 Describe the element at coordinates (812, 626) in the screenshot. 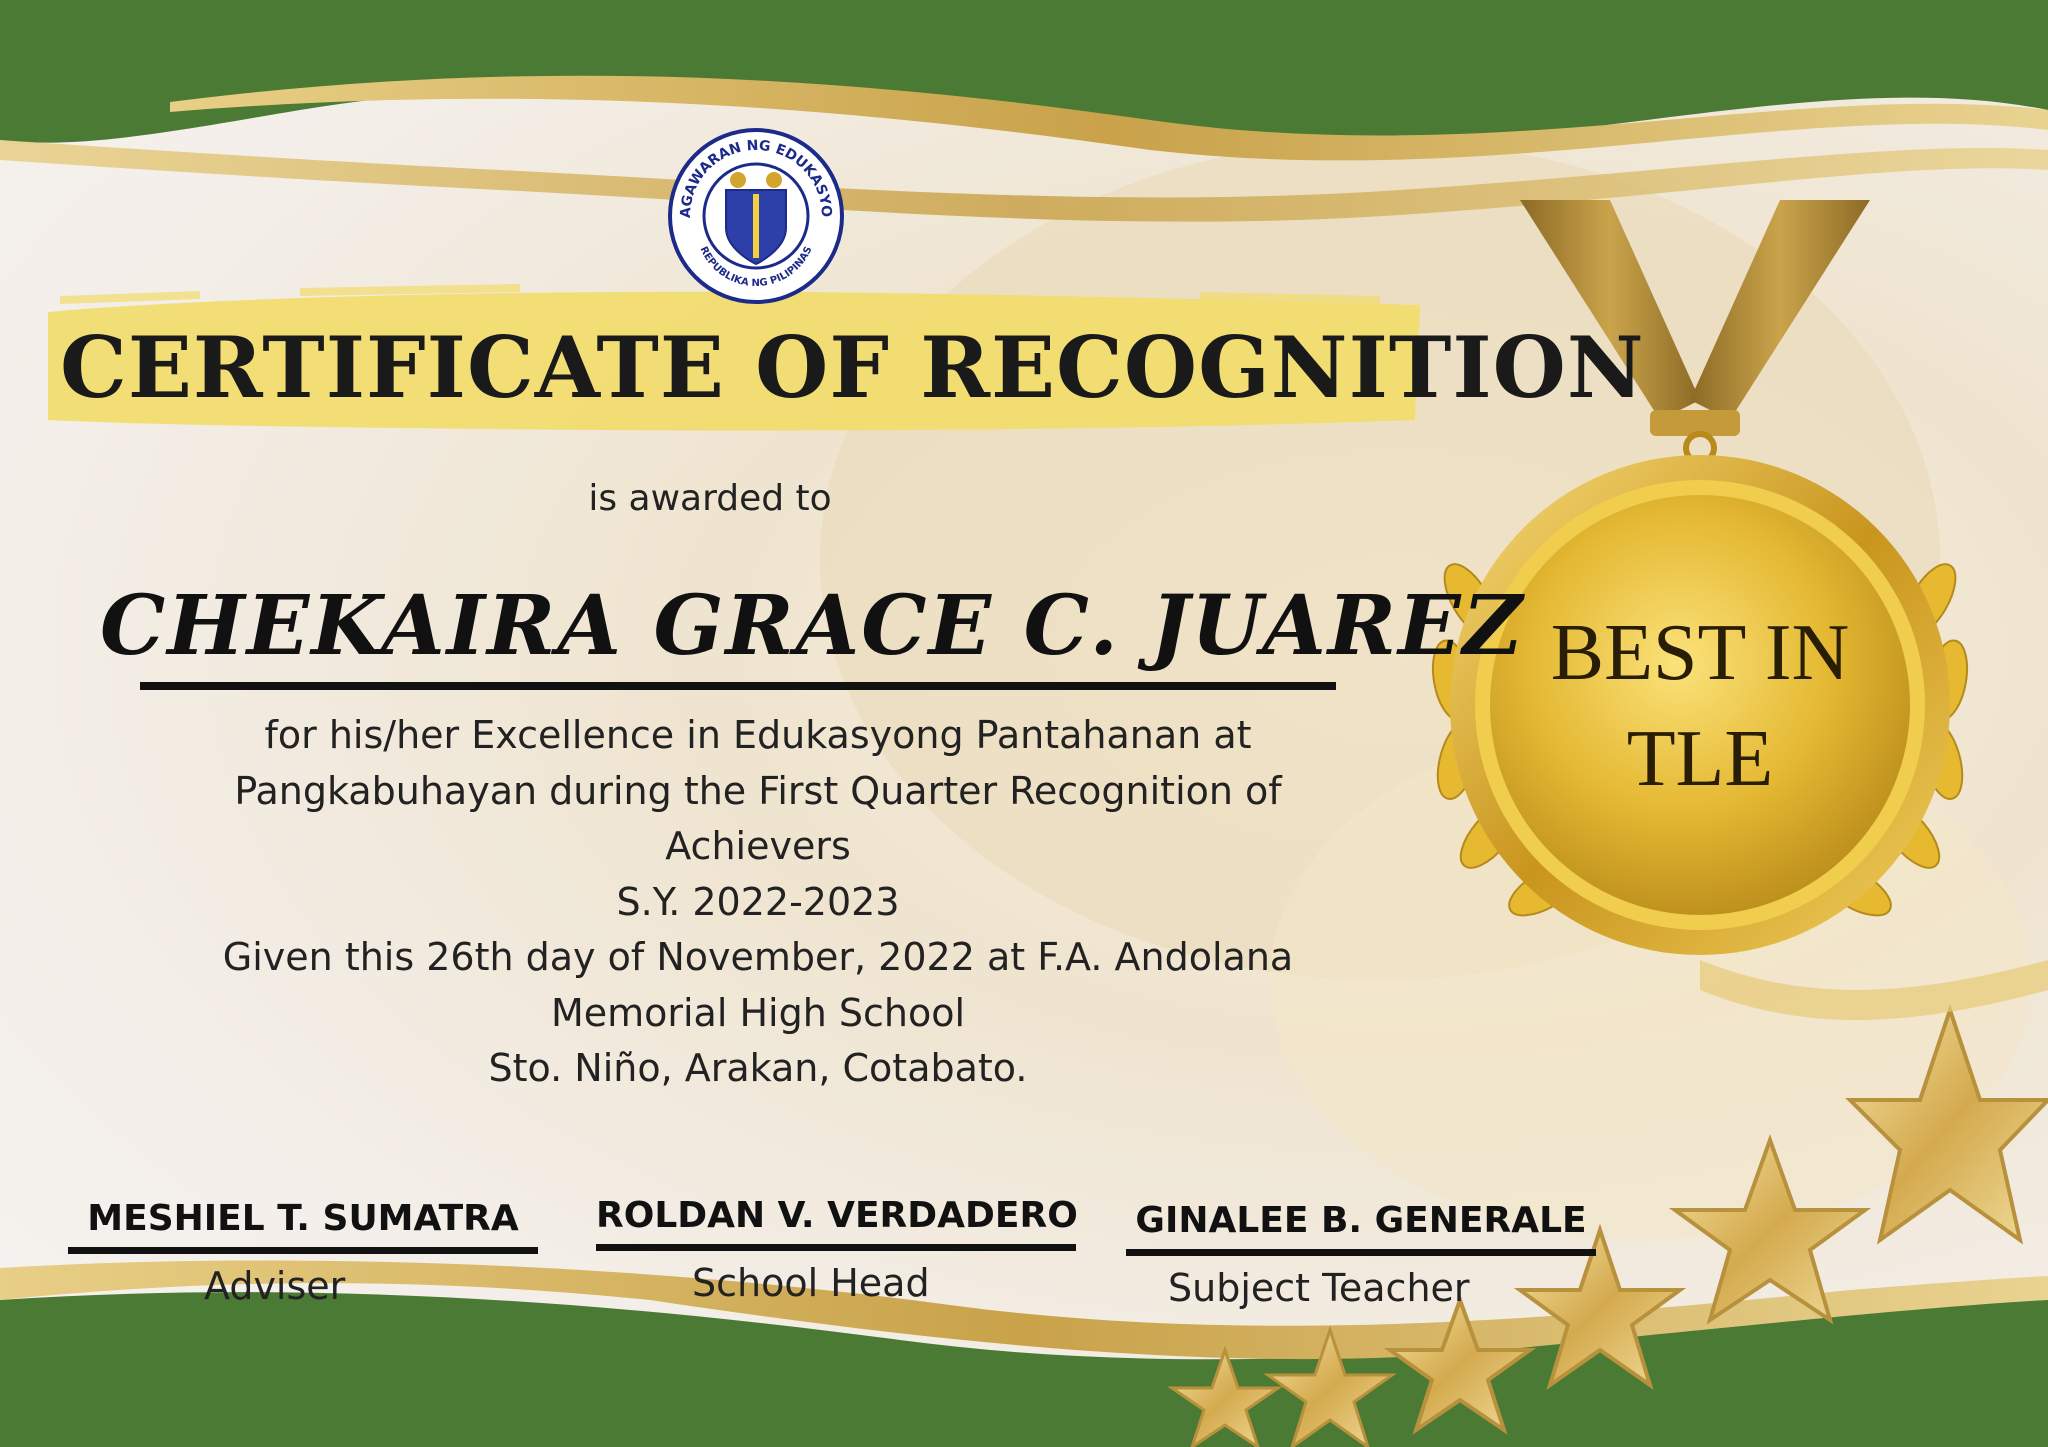

I see `recipient-name: CHEKAIRA GRACE C. JUAREZ` at that location.